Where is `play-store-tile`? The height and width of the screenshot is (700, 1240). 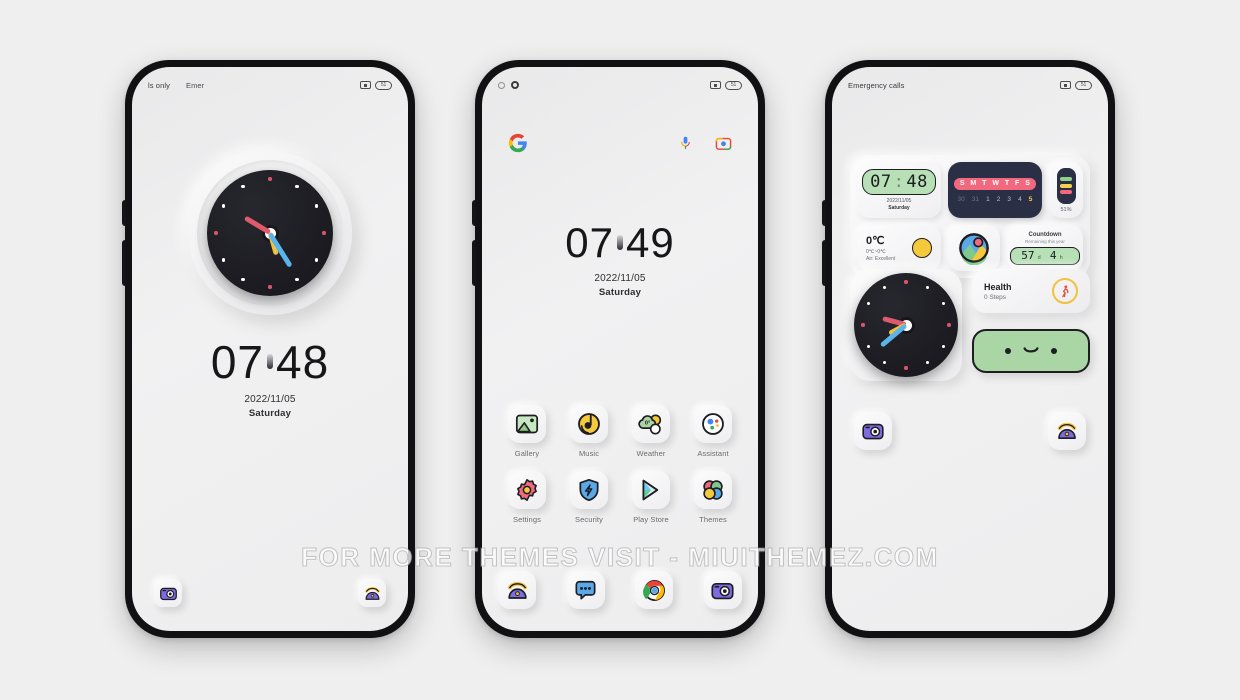
play-store-tile is located at coordinates (651, 490).